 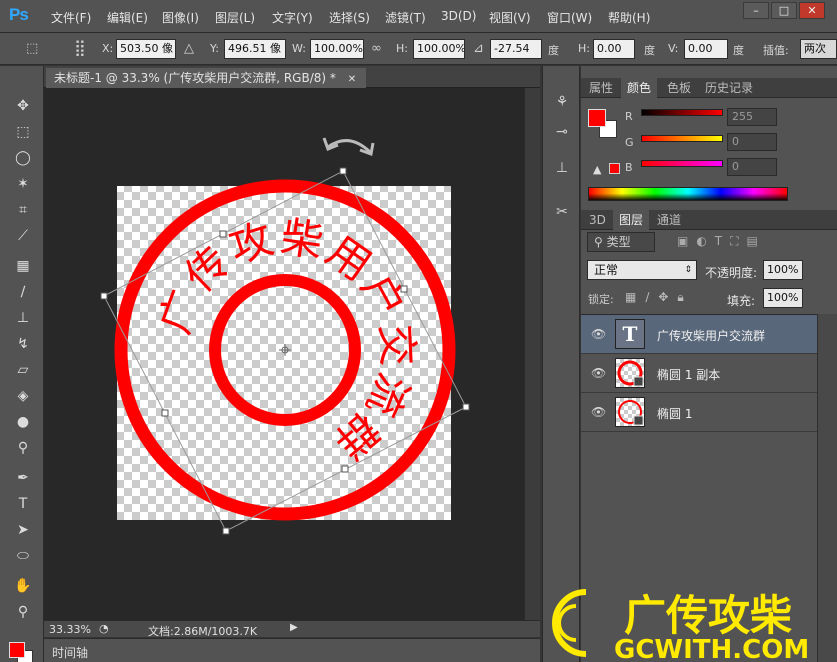 What do you see at coordinates (23, 184) in the screenshot?
I see `magic-wand-icon: ✶` at bounding box center [23, 184].